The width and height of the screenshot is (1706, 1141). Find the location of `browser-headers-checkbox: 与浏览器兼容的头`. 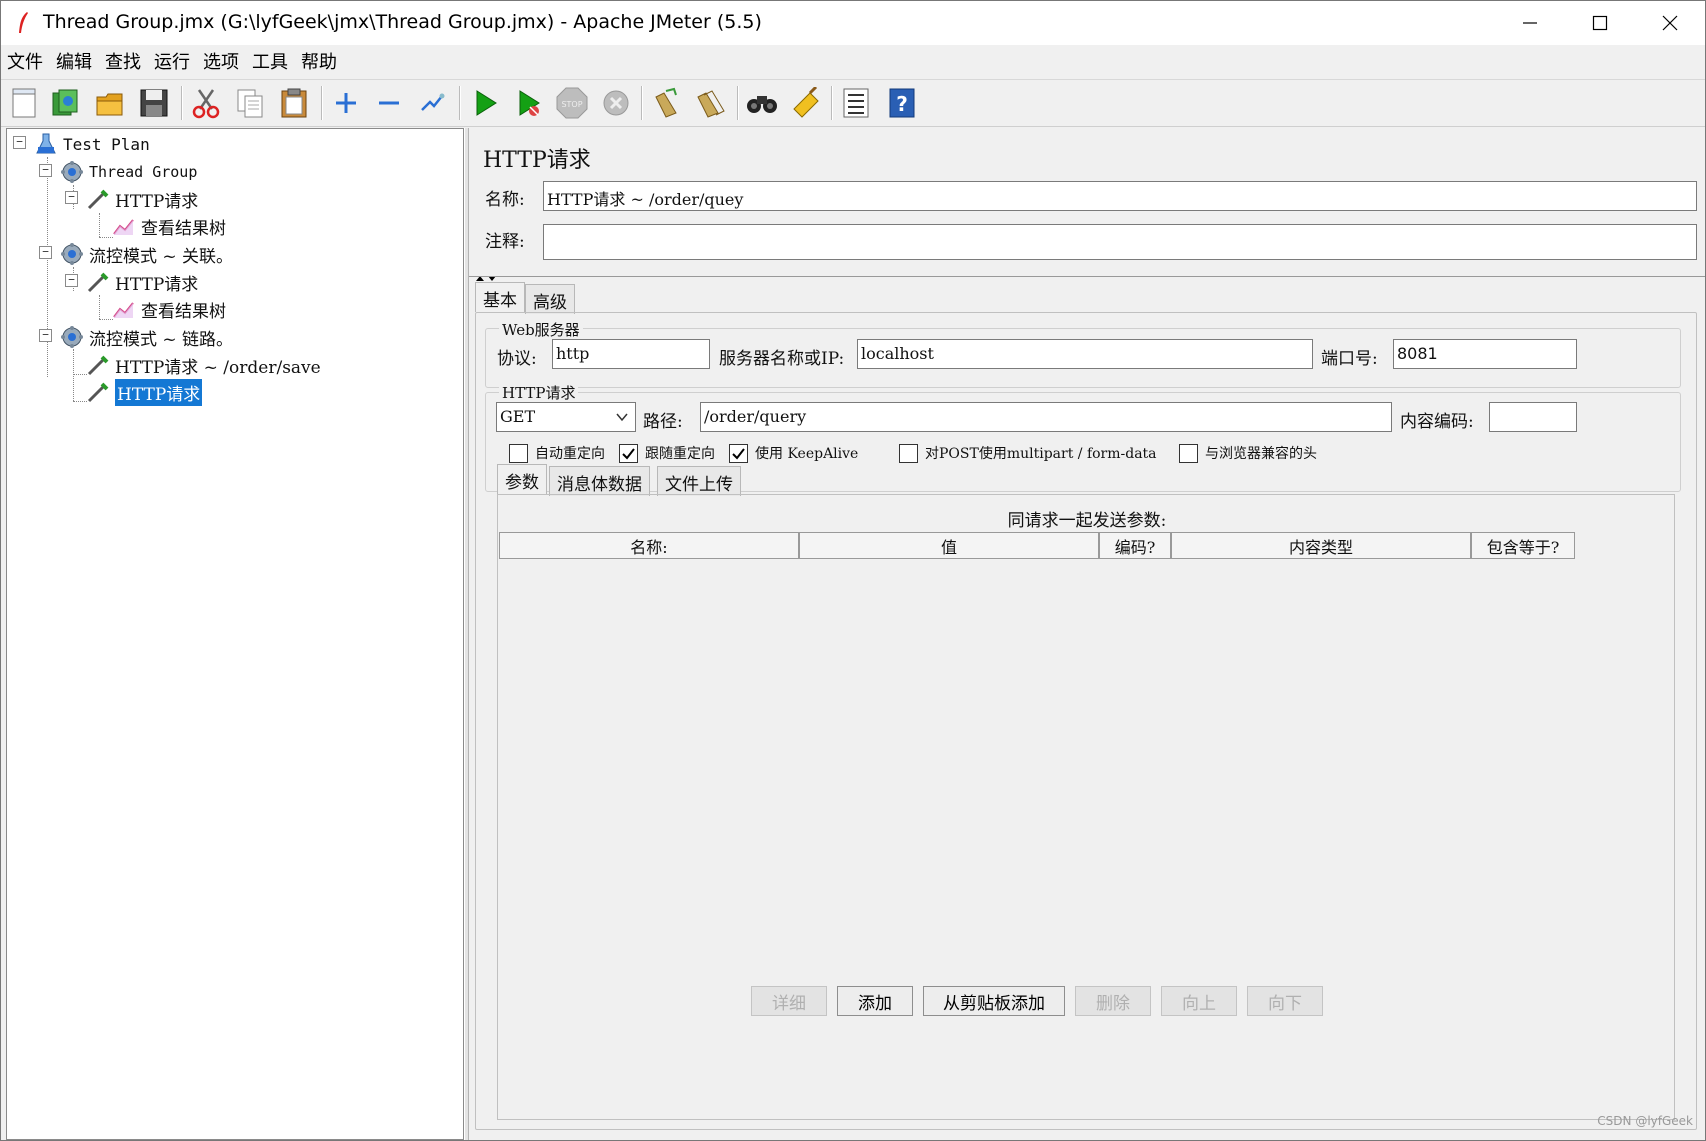

browser-headers-checkbox: 与浏览器兼容的头 is located at coordinates (1248, 453).